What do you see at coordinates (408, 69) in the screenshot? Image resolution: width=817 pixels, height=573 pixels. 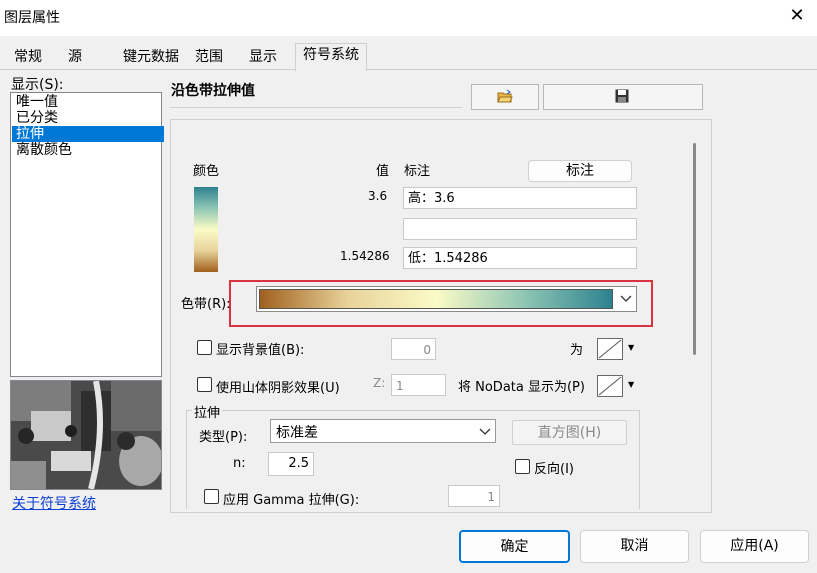 I see `tab-strip-divider` at bounding box center [408, 69].